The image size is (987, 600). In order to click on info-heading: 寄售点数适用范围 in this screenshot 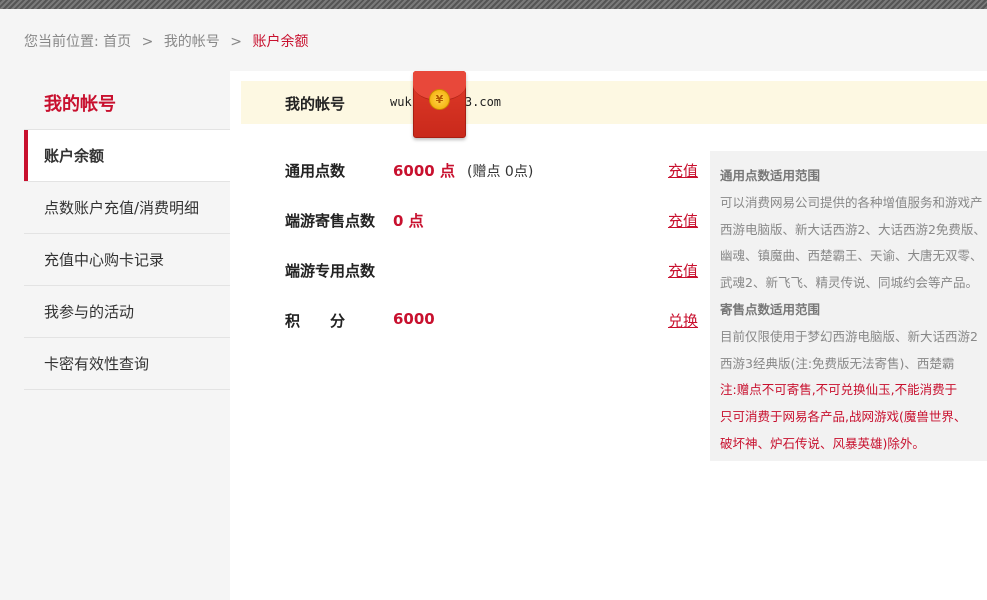, I will do `click(770, 309)`.